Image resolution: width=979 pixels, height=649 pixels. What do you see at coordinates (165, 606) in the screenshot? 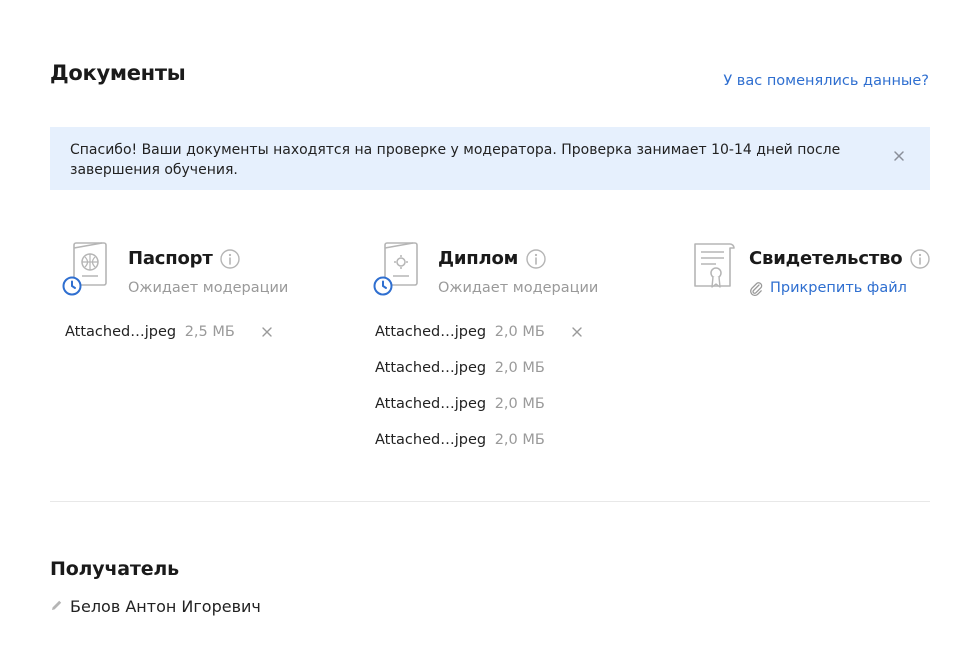
I see `recipient-name: Белов Антон Игоревич` at bounding box center [165, 606].